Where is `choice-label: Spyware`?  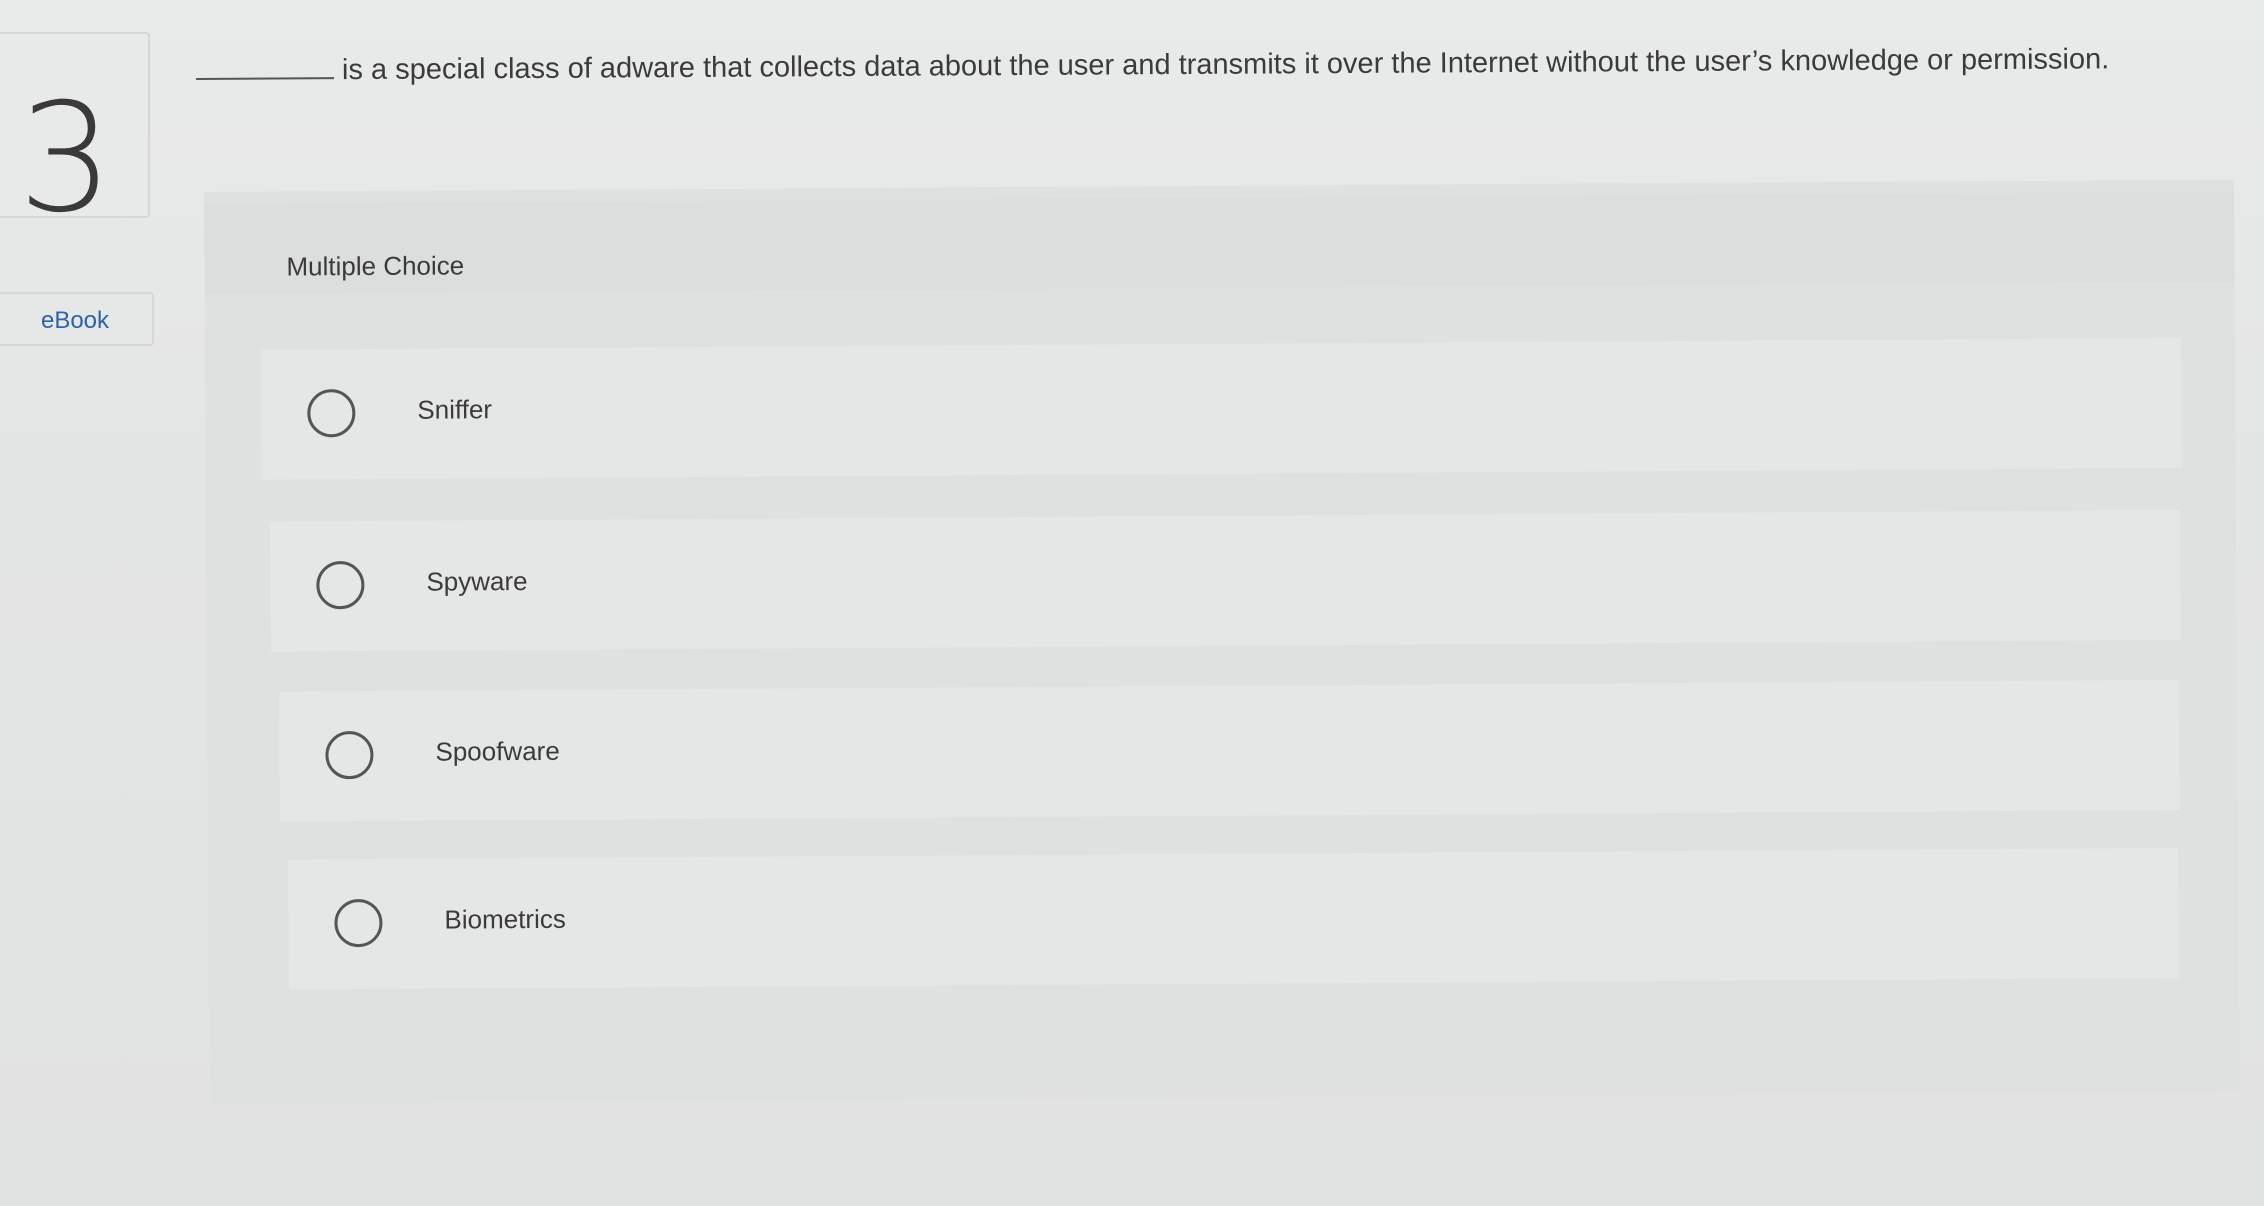 choice-label: Spyware is located at coordinates (477, 581).